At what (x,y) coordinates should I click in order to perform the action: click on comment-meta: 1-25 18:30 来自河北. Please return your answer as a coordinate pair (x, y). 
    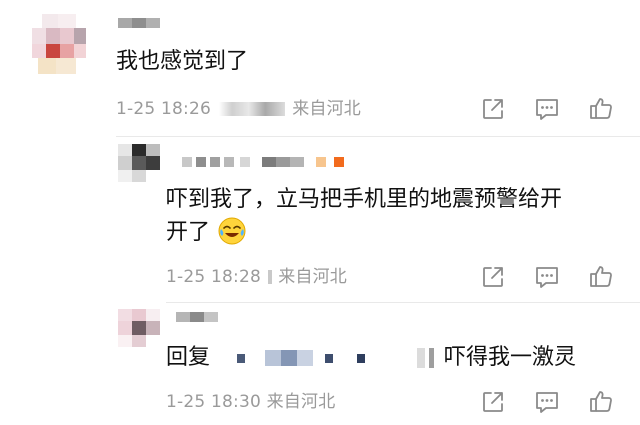
    Looking at the image, I should click on (250, 402).